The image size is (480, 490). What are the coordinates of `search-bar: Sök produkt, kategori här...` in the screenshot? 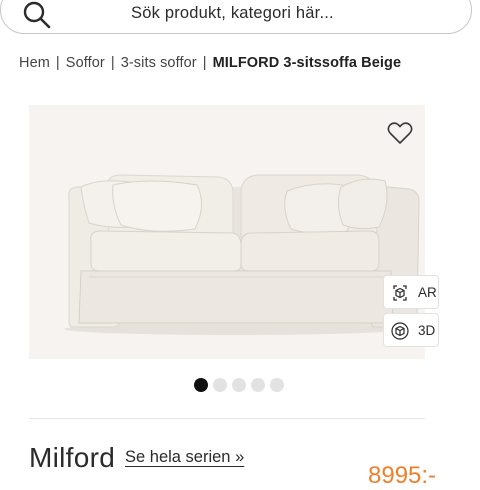 It's located at (236, 17).